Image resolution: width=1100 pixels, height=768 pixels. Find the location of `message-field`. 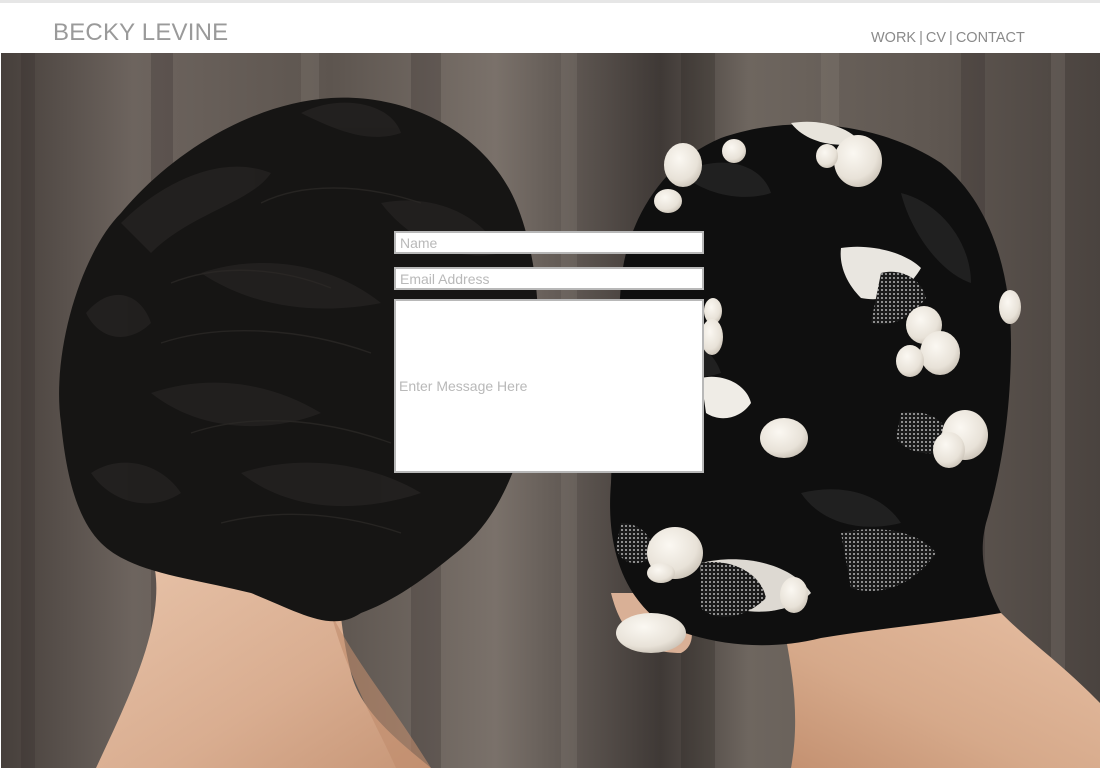

message-field is located at coordinates (549, 386).